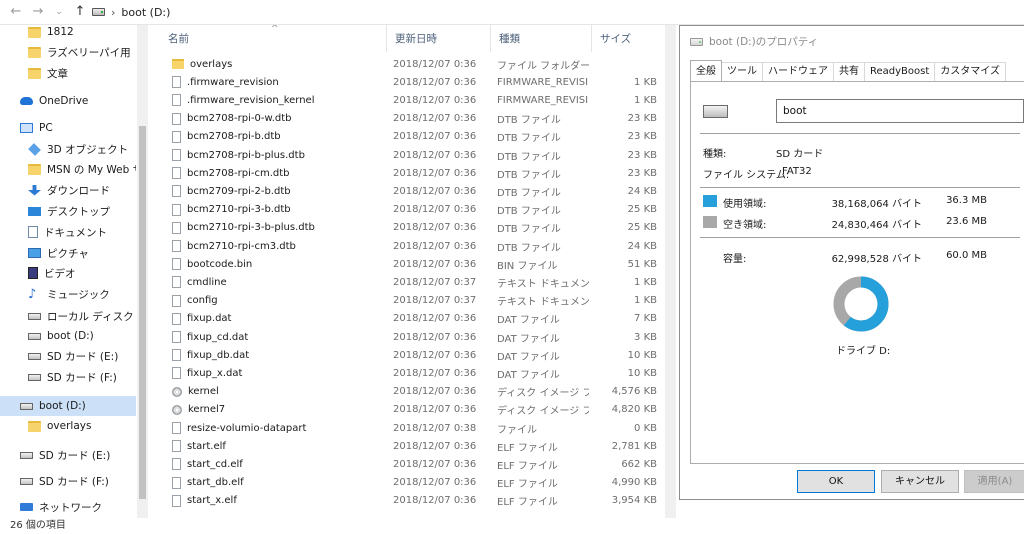 The height and width of the screenshot is (534, 1024). I want to click on file-list-scrollbar, so click(670, 271).